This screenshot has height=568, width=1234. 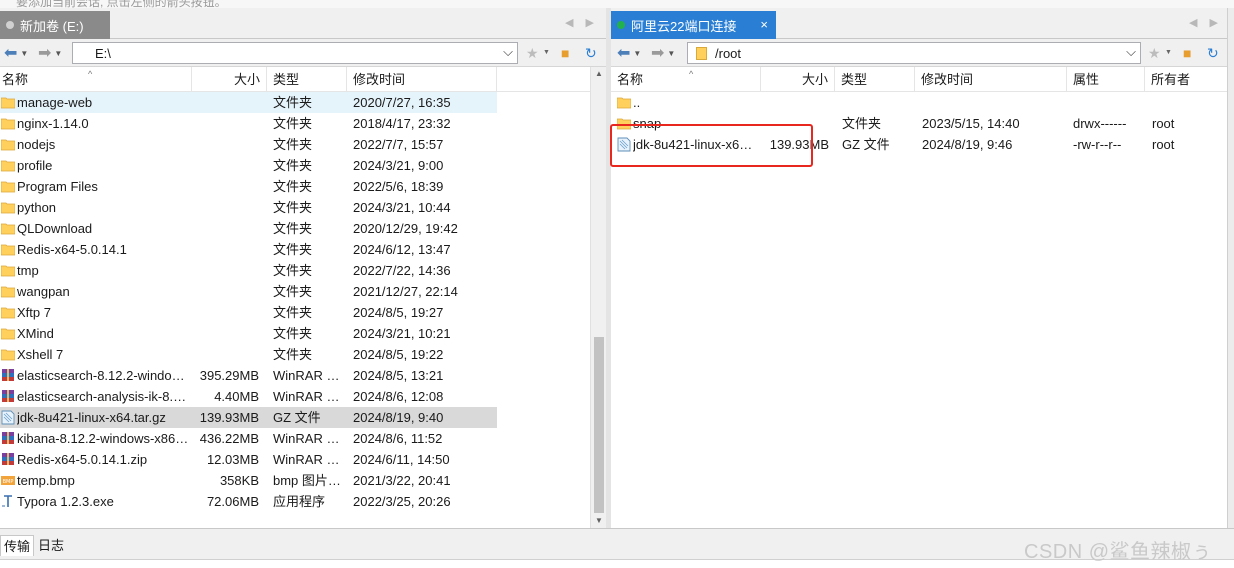 I want to click on local-file-row: python 文件夹 2024/3/21, 10:44, so click(x=248, y=207).